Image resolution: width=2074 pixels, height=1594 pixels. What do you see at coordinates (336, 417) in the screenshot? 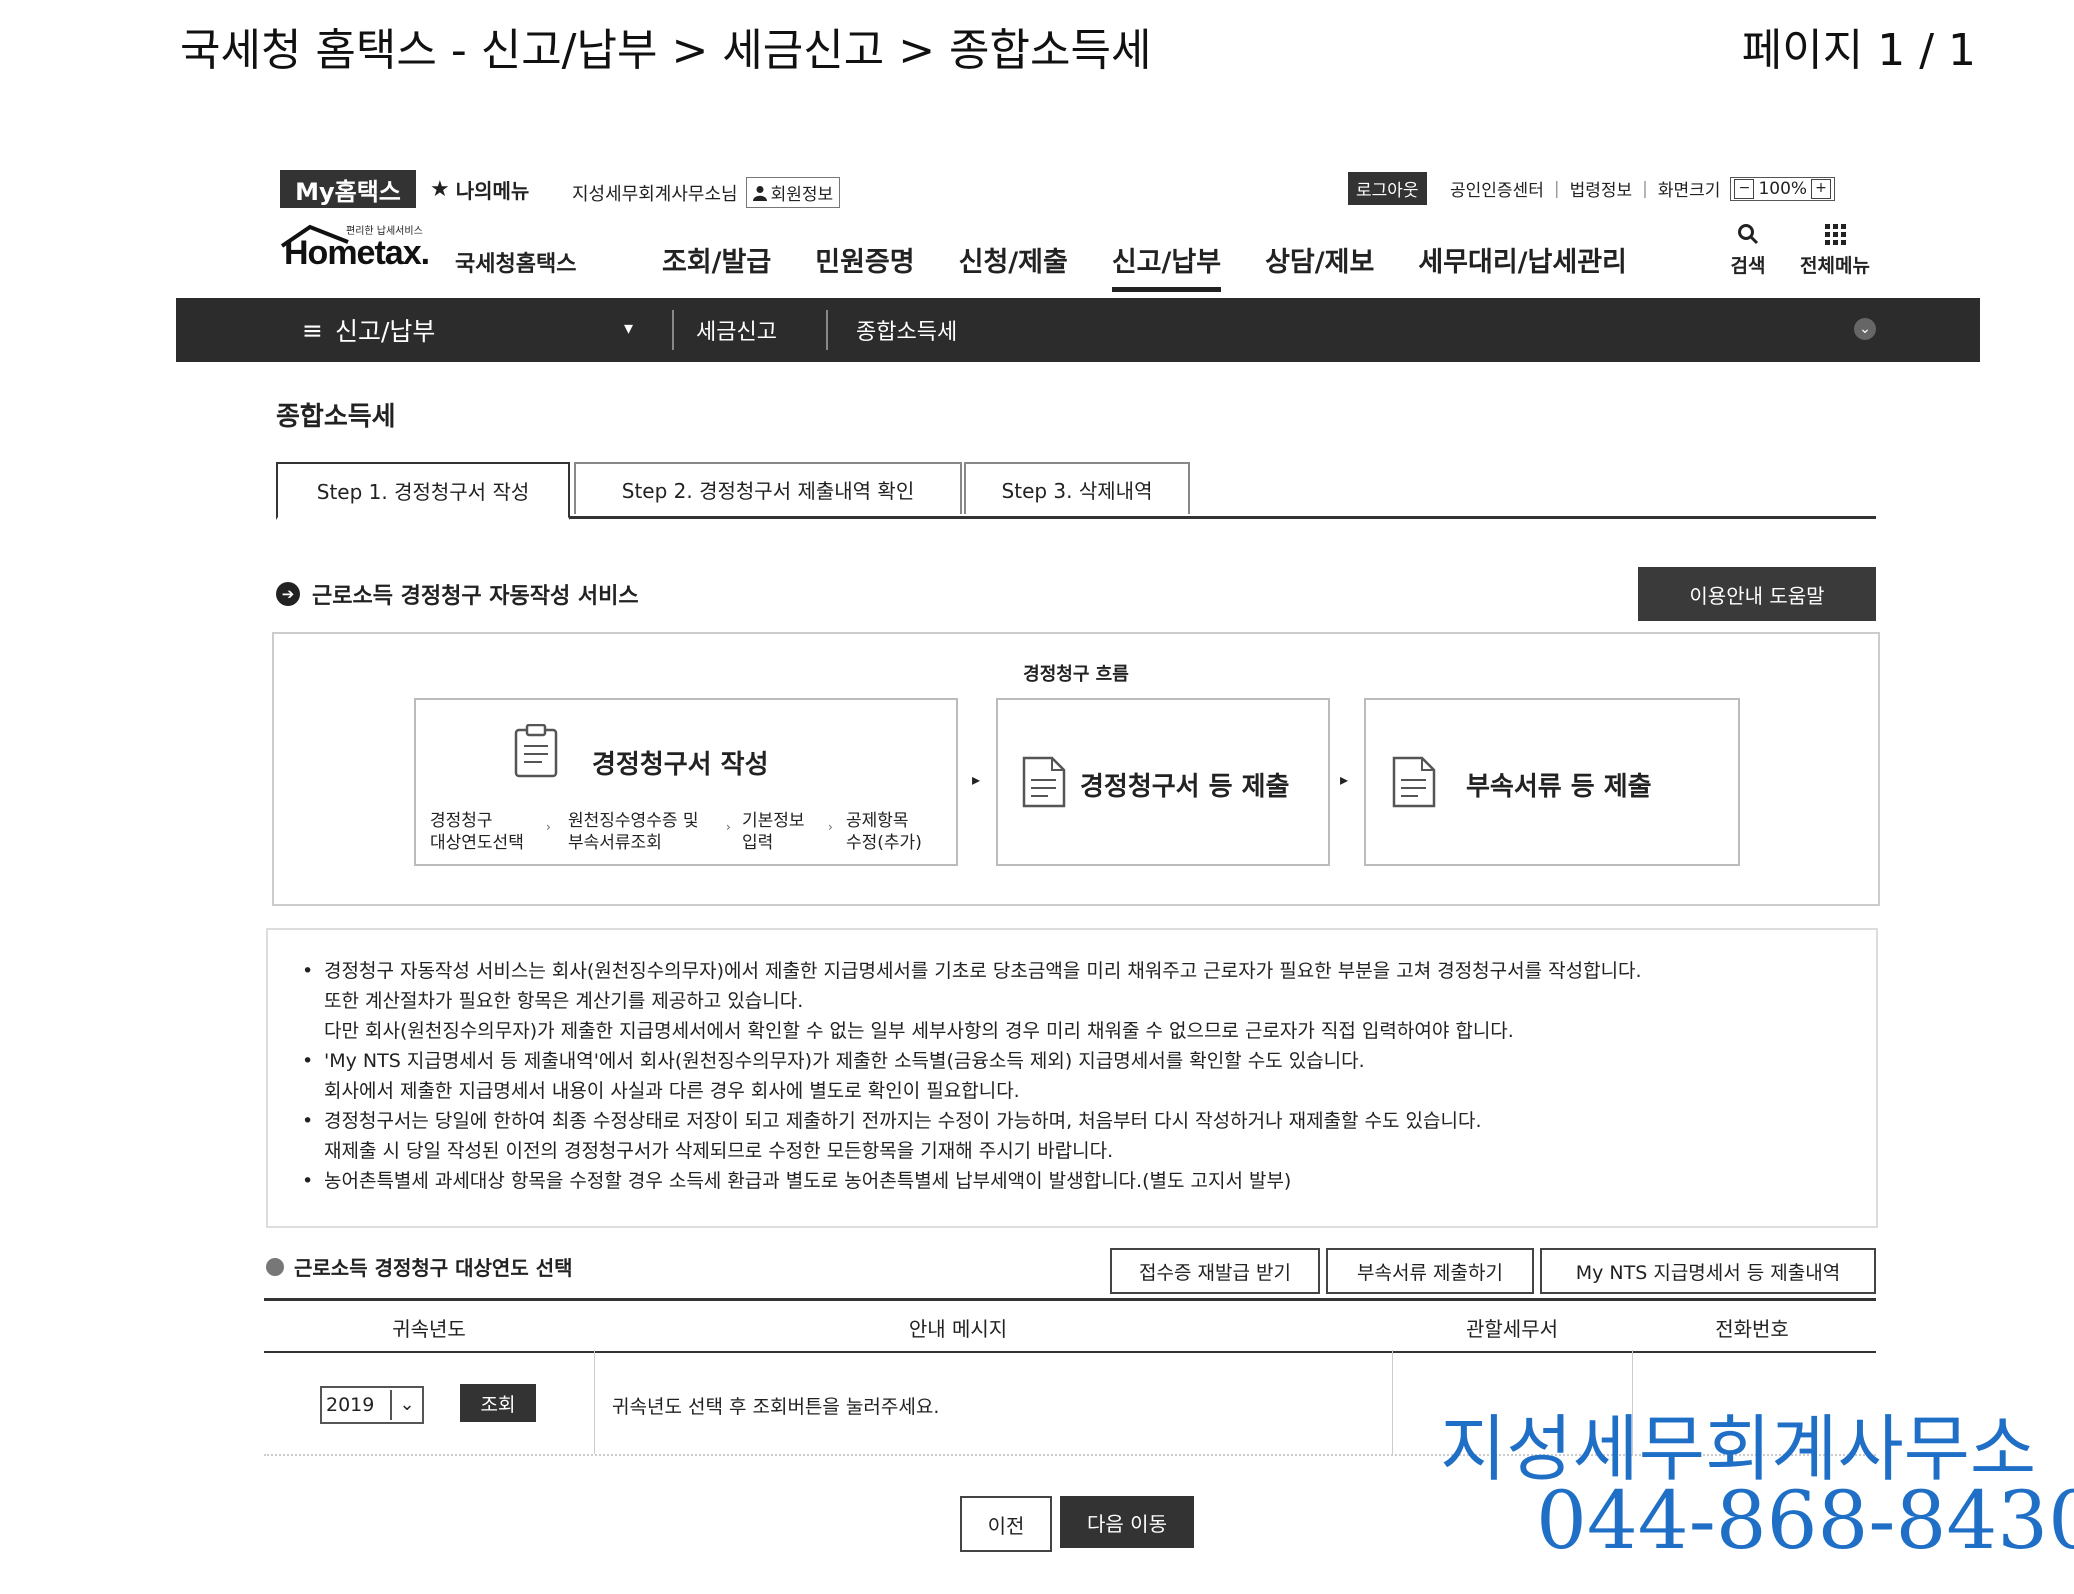
I see `page-title: 종합소득세` at bounding box center [336, 417].